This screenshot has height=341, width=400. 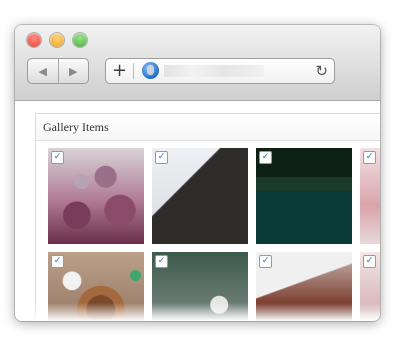 I want to click on back-arrow-icon: ◀, so click(x=42, y=71).